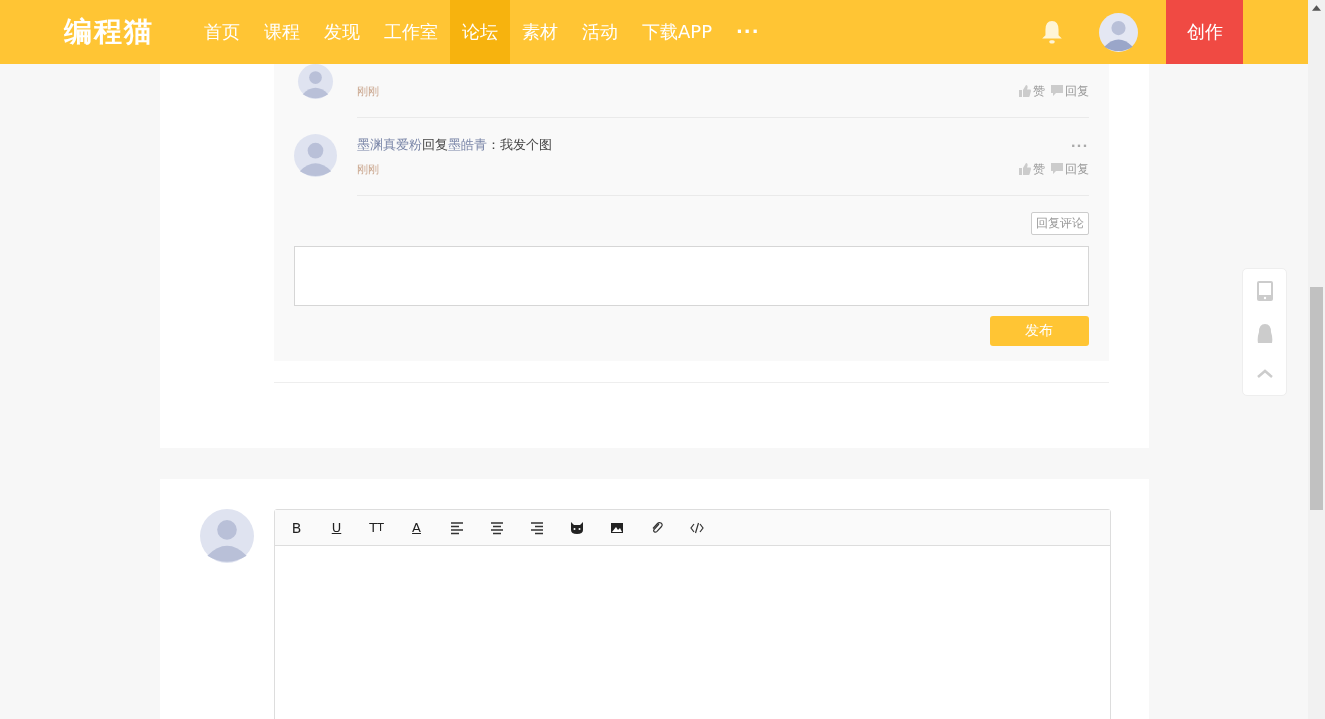 The height and width of the screenshot is (719, 1325). Describe the element at coordinates (411, 32) in the screenshot. I see `nav-tab: 工作室` at that location.